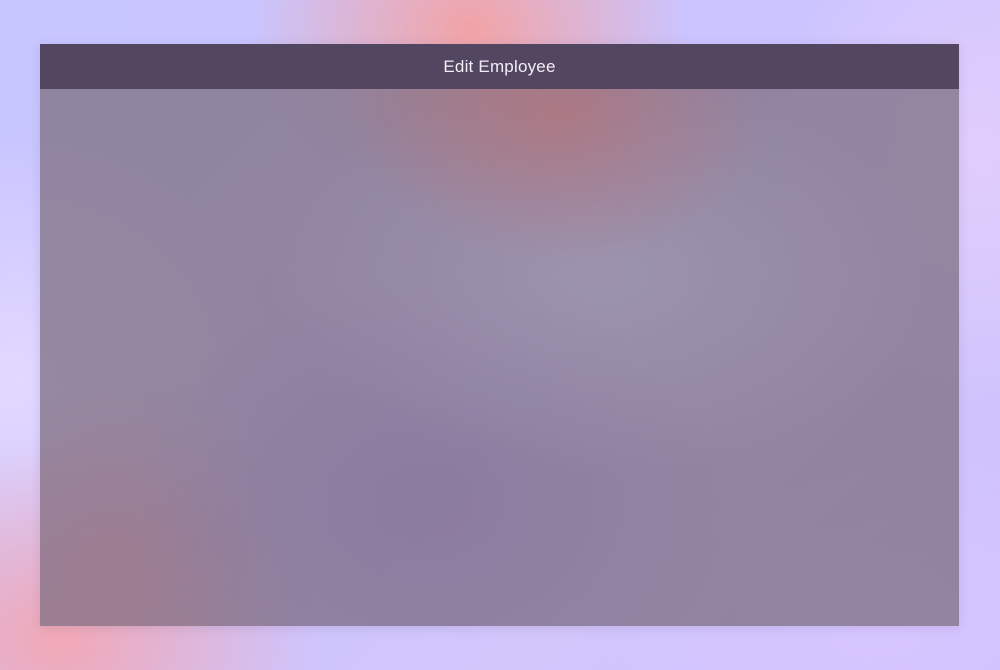 The height and width of the screenshot is (670, 1000). I want to click on dialog-title: Edit Employee, so click(499, 66).